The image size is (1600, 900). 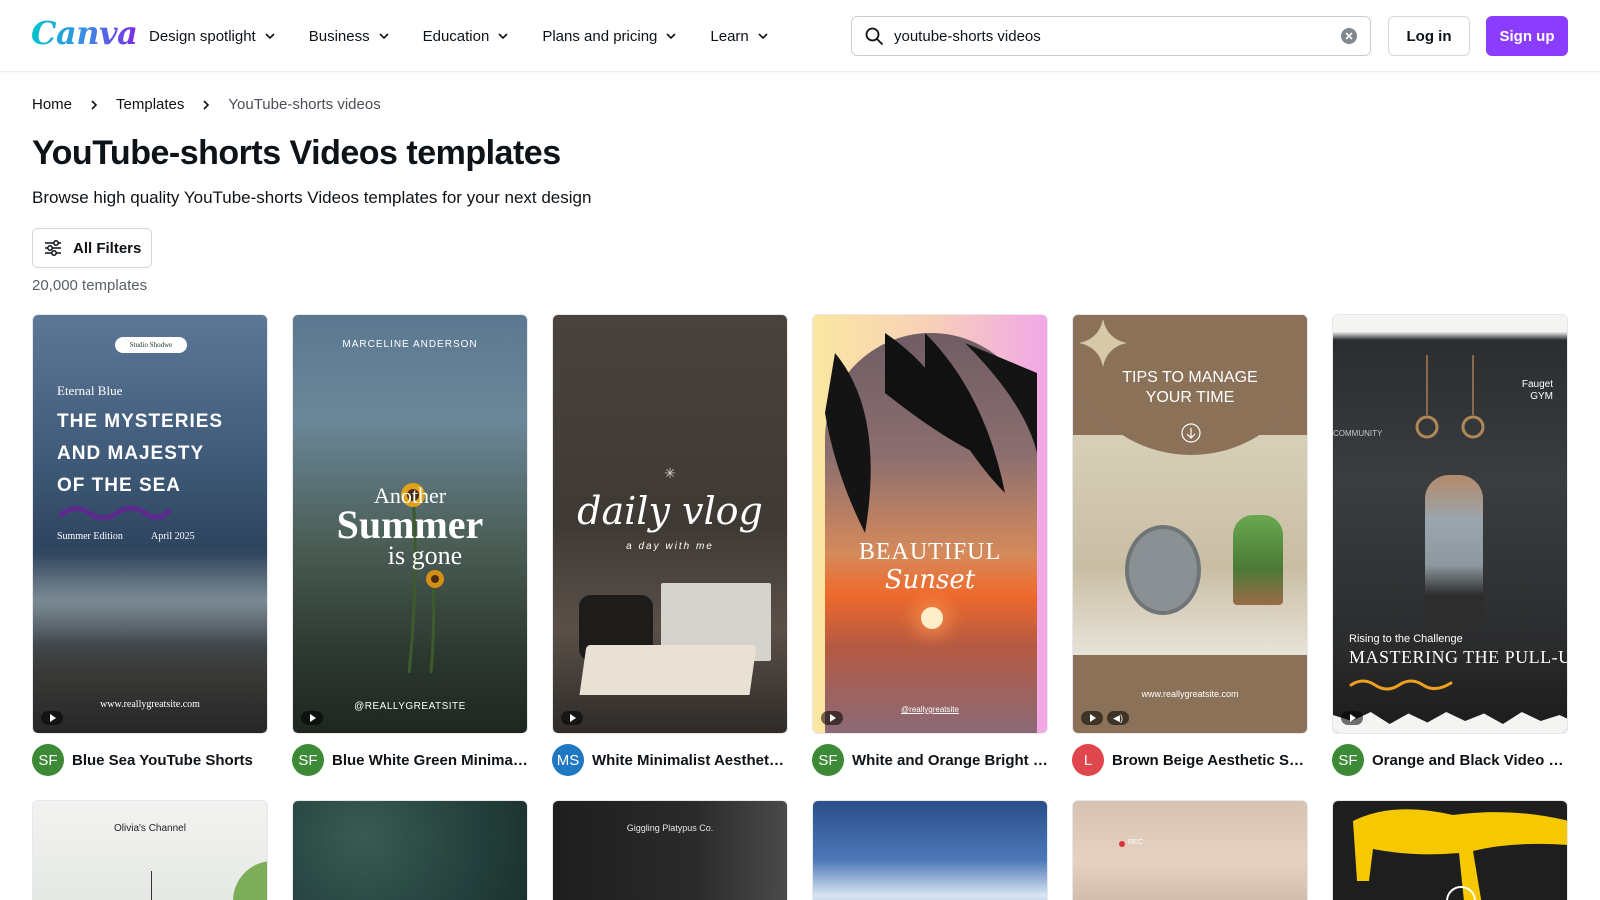 I want to click on nav-label: Design spotlight, so click(x=202, y=36).